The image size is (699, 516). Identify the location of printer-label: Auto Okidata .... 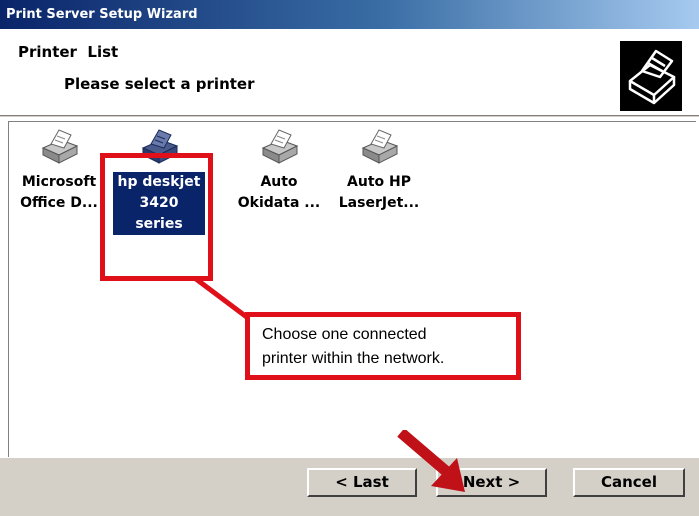
(279, 192).